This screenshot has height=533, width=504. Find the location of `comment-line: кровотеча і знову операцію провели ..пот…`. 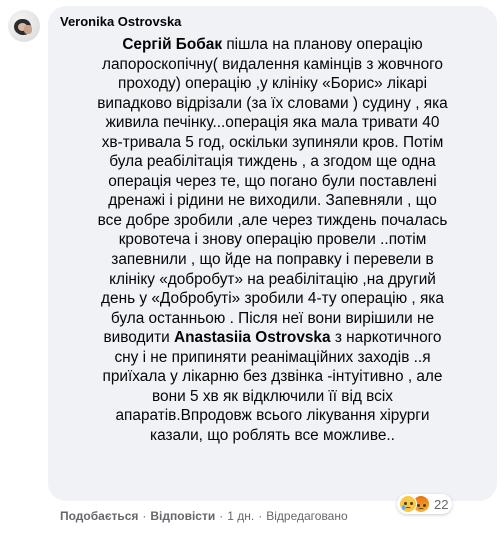

comment-line: кровотеча і знову операцію провели ..пот… is located at coordinates (272, 240).